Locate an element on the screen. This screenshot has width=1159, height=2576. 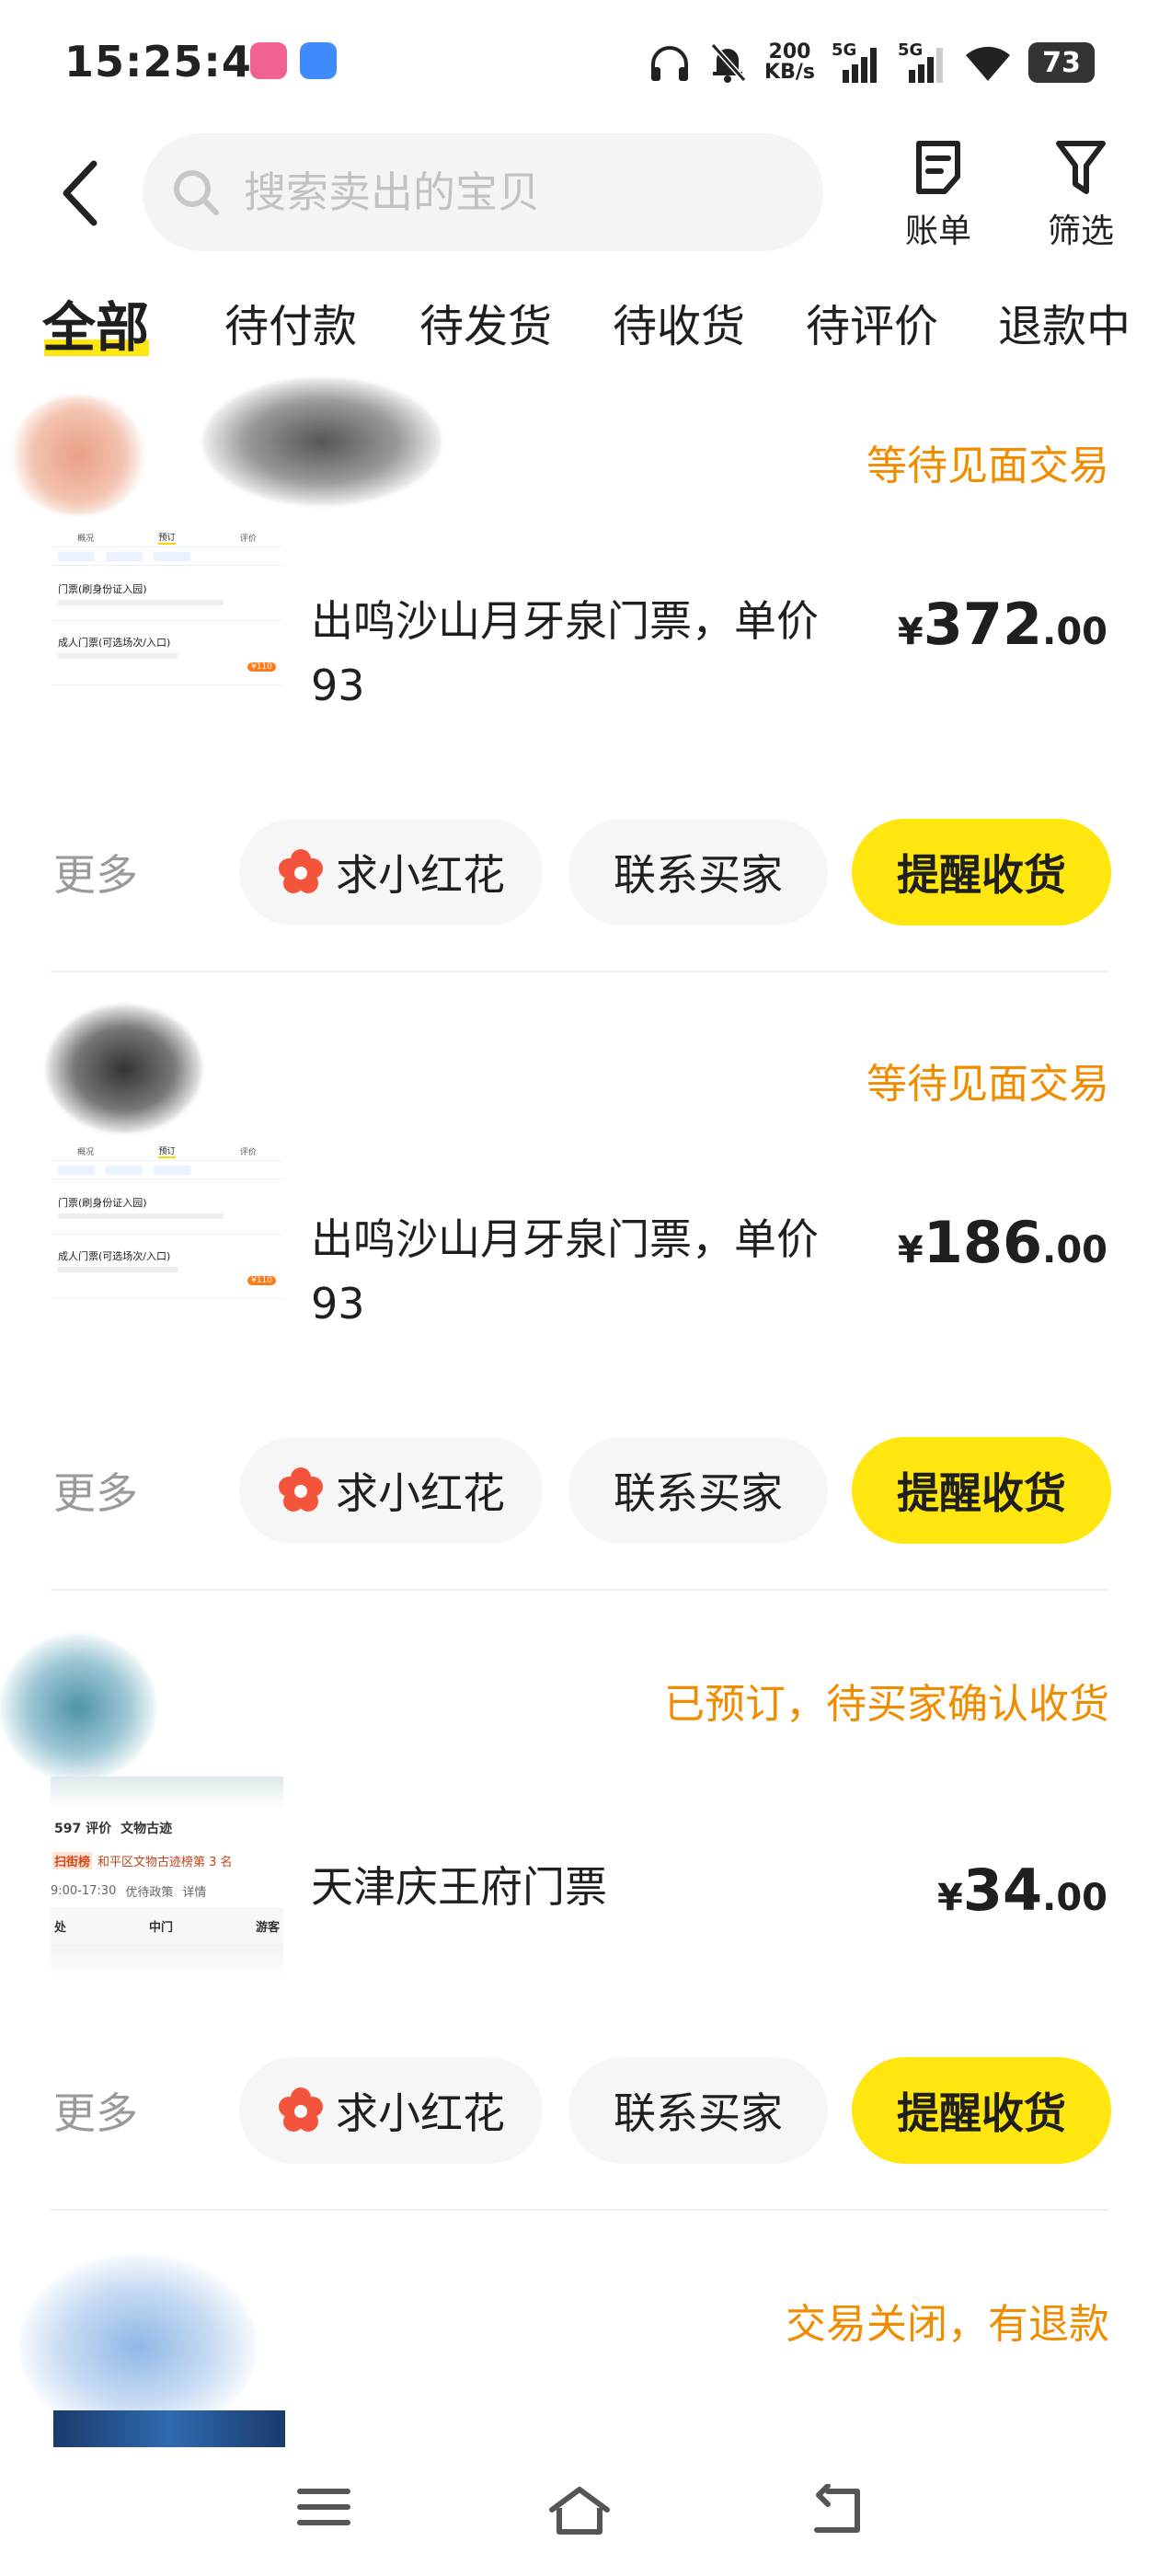
tab-refunding: 退款中 is located at coordinates (1064, 322).